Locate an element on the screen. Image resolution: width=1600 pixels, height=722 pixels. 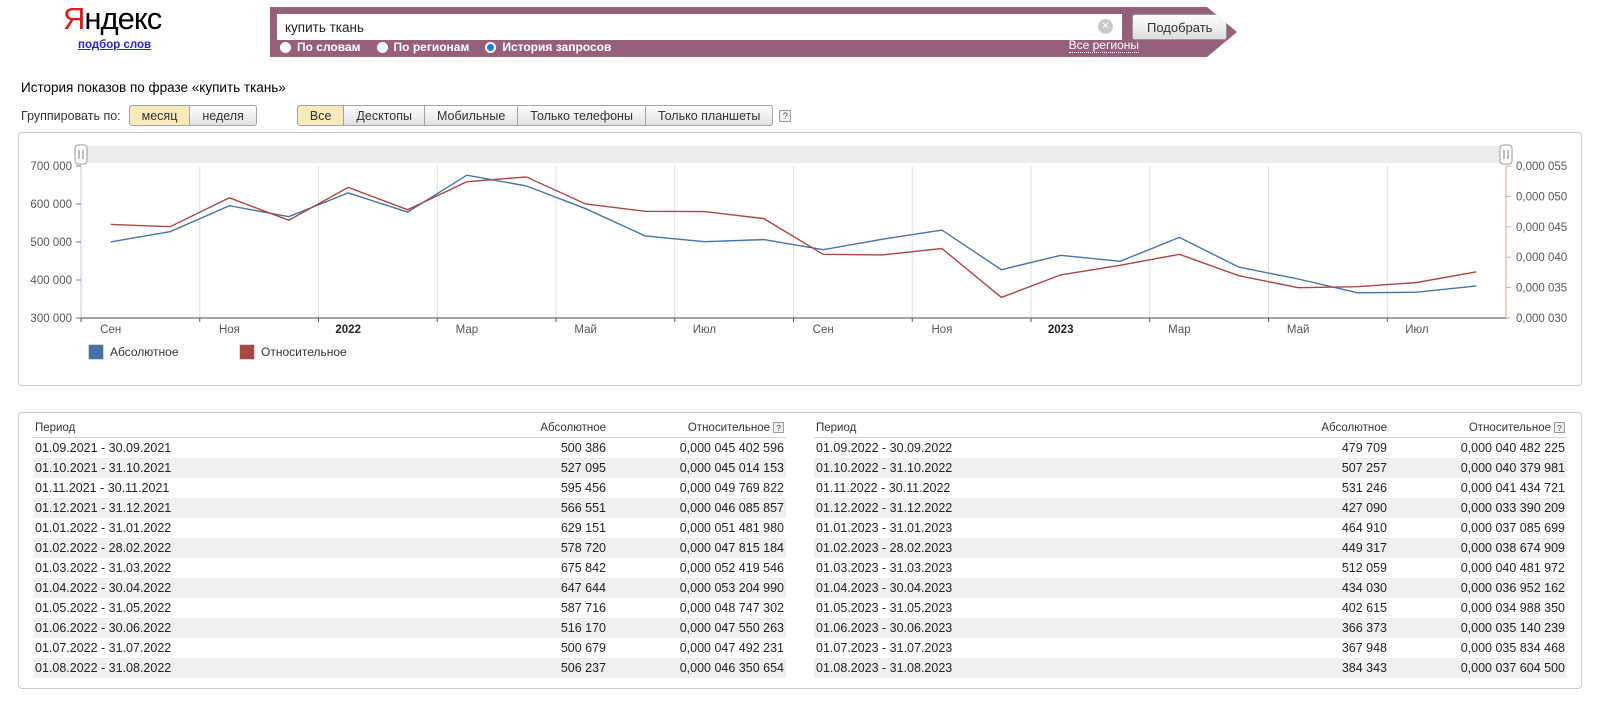
period-cell: 01.12.2021 - 31.12.2021 is located at coordinates (103, 508).